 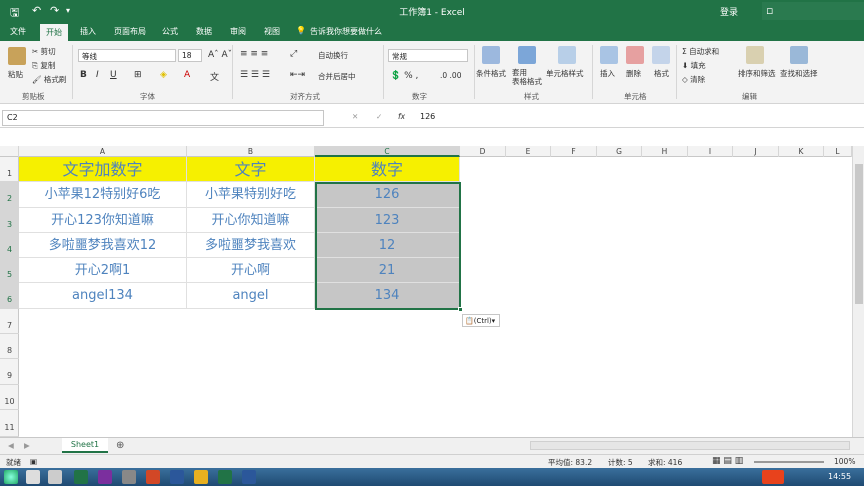 What do you see at coordinates (293, 54) in the screenshot?
I see `orientation-icon: ⤢` at bounding box center [293, 54].